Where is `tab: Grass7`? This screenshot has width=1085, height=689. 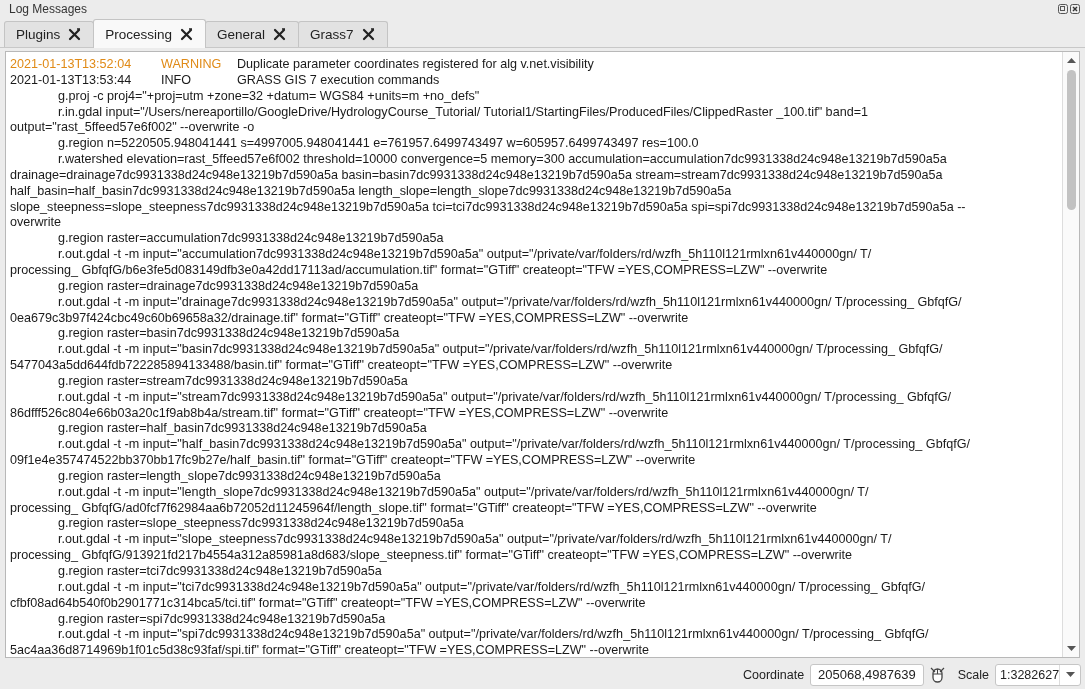
tab: Grass7 is located at coordinates (343, 34).